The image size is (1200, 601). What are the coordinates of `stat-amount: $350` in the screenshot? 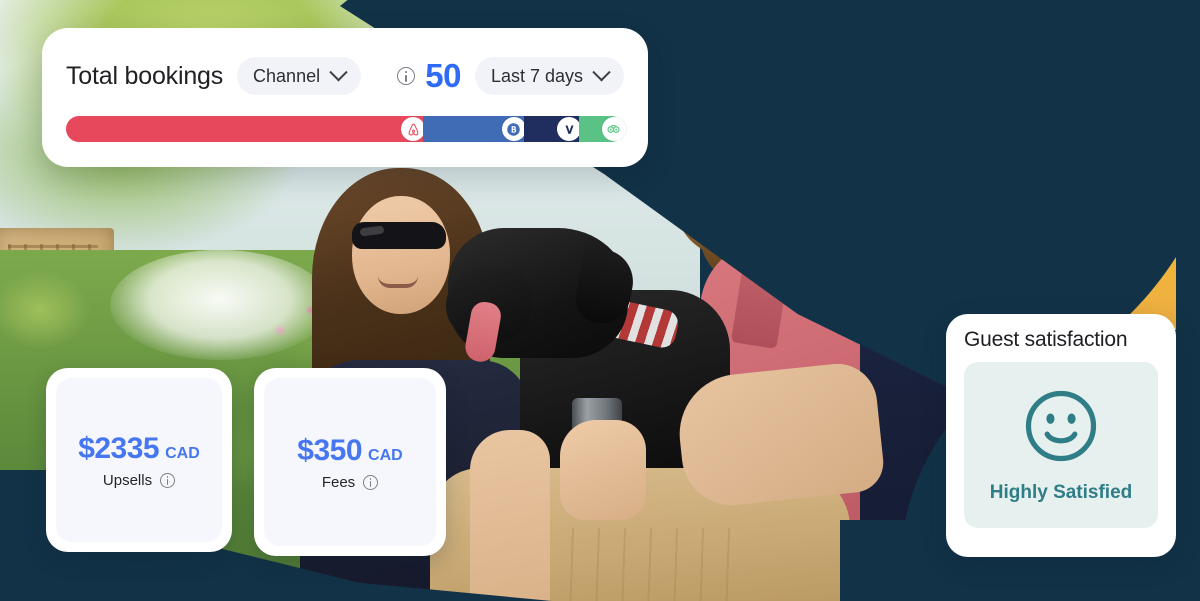 It's located at (330, 450).